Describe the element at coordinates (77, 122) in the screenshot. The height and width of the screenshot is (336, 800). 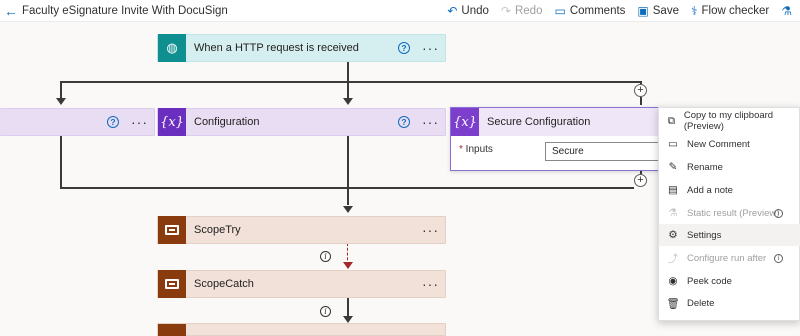
I see `variable-card-left: ? ···` at that location.